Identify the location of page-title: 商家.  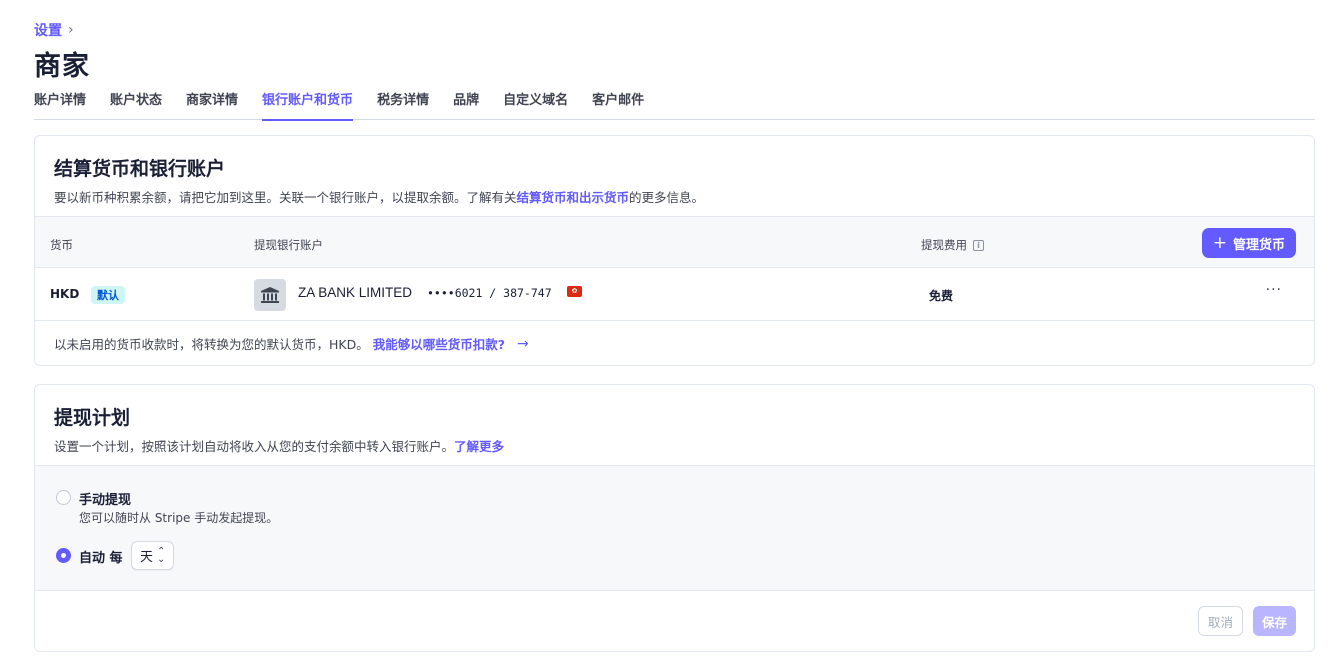
(62, 66).